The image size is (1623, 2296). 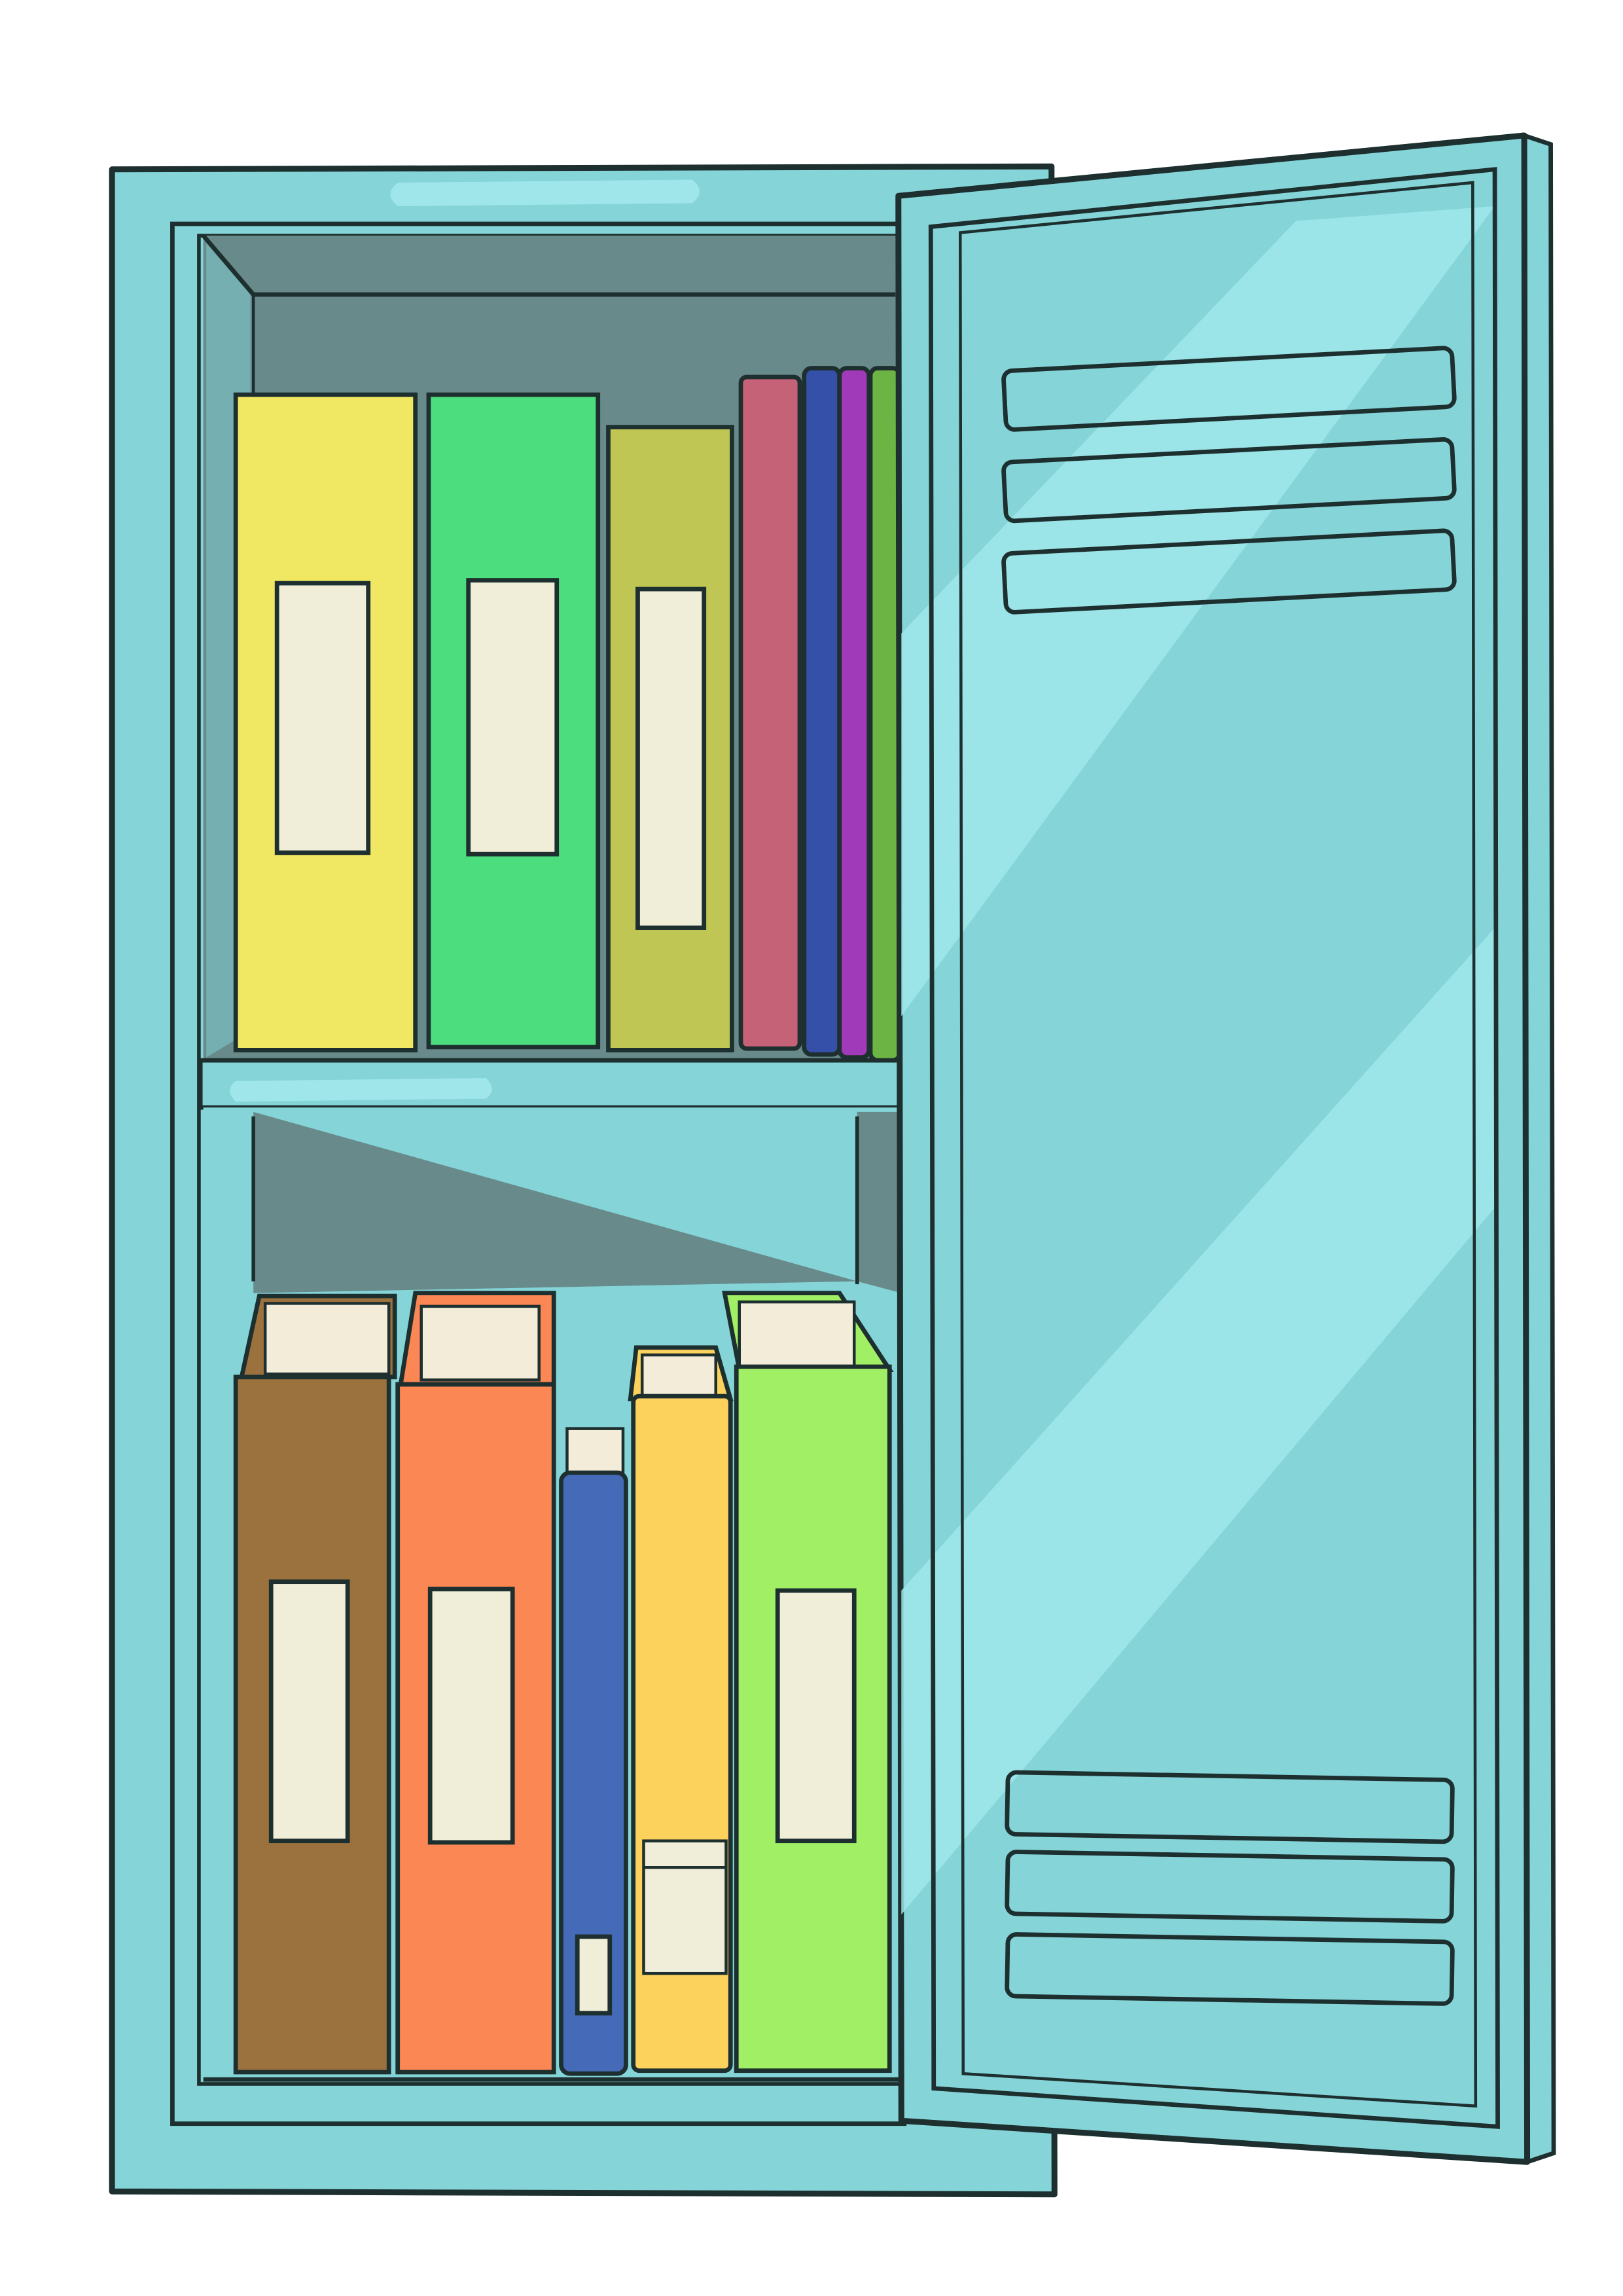 I want to click on book-green-thin, so click(x=885, y=714).